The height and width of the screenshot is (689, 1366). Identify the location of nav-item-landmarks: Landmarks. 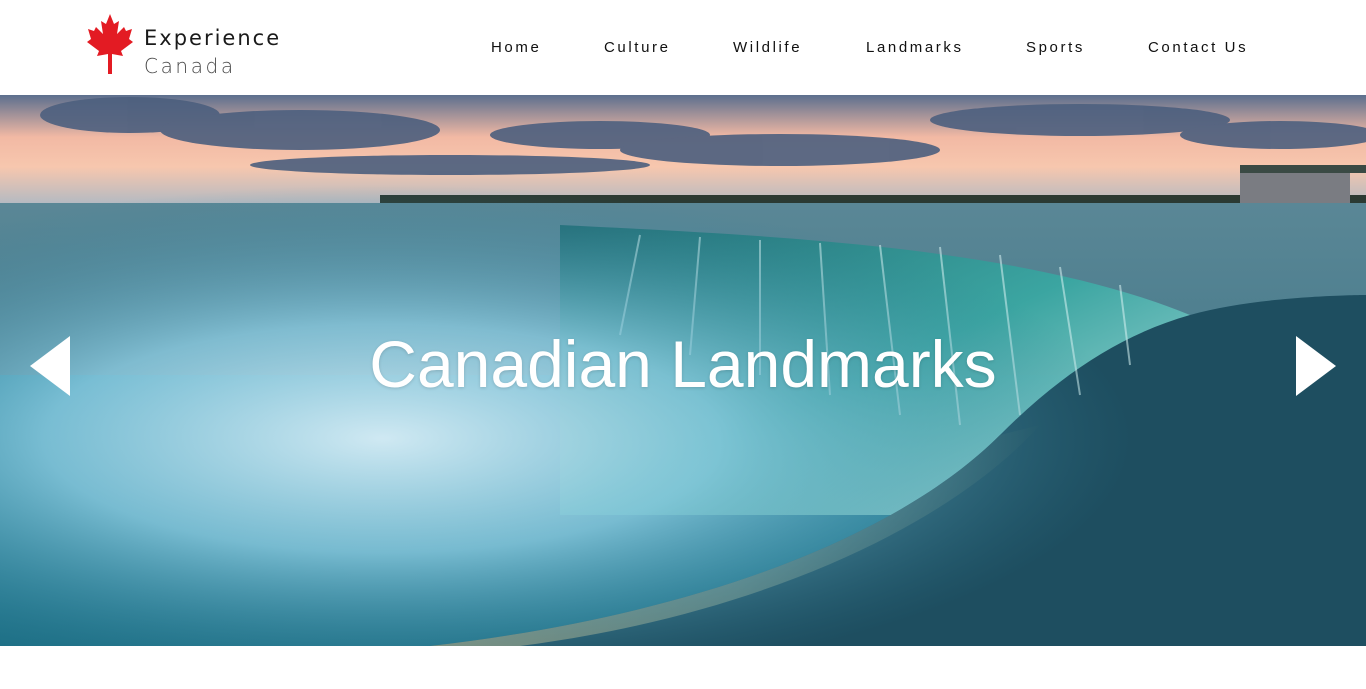
(915, 48).